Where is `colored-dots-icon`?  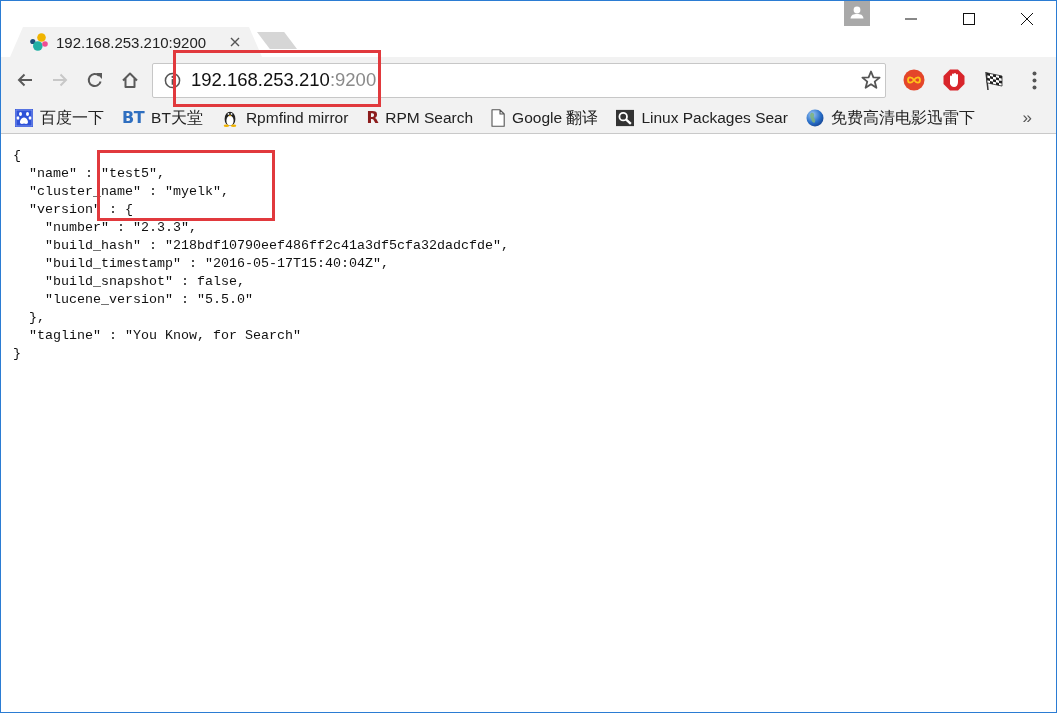
colored-dots-icon is located at coordinates (39, 42).